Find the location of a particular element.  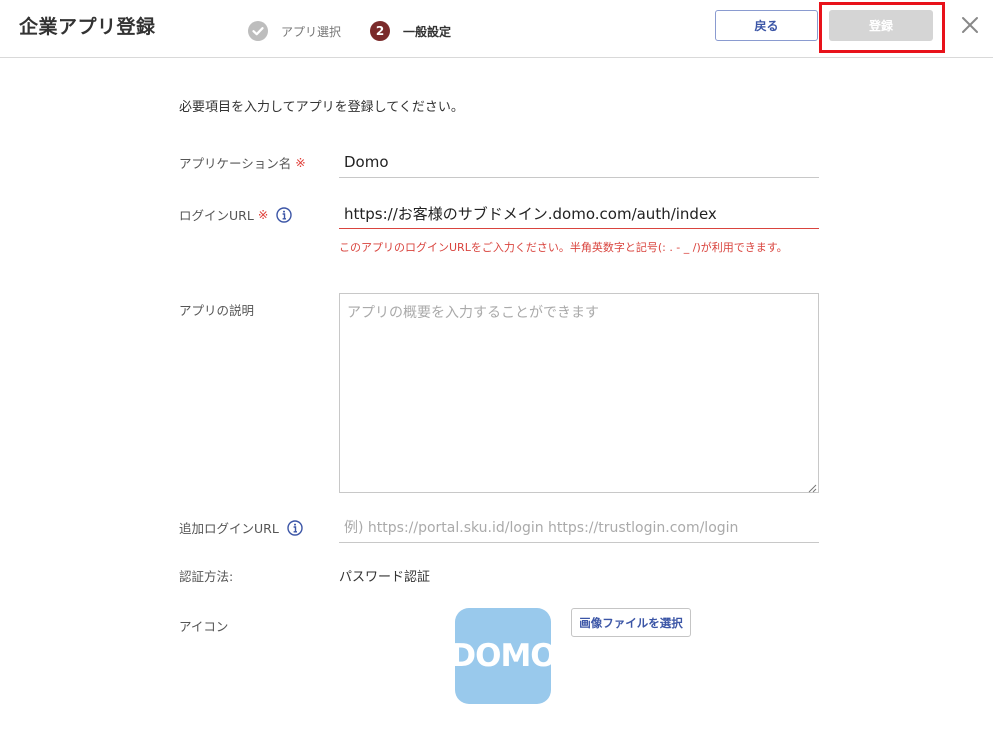

auth-method-label: 認証方法: is located at coordinates (206, 575).